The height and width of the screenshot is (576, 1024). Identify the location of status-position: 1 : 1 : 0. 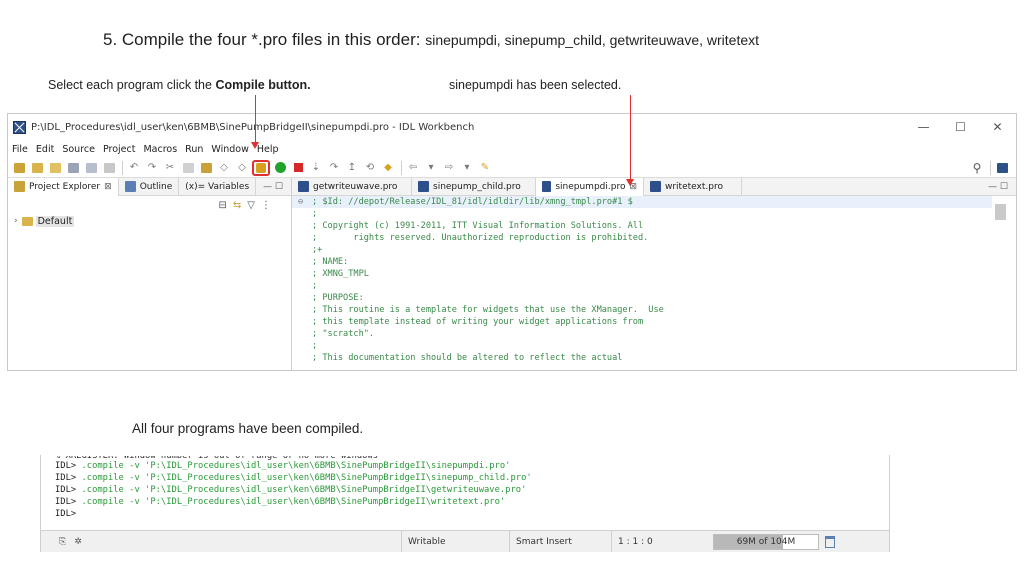
(651, 541).